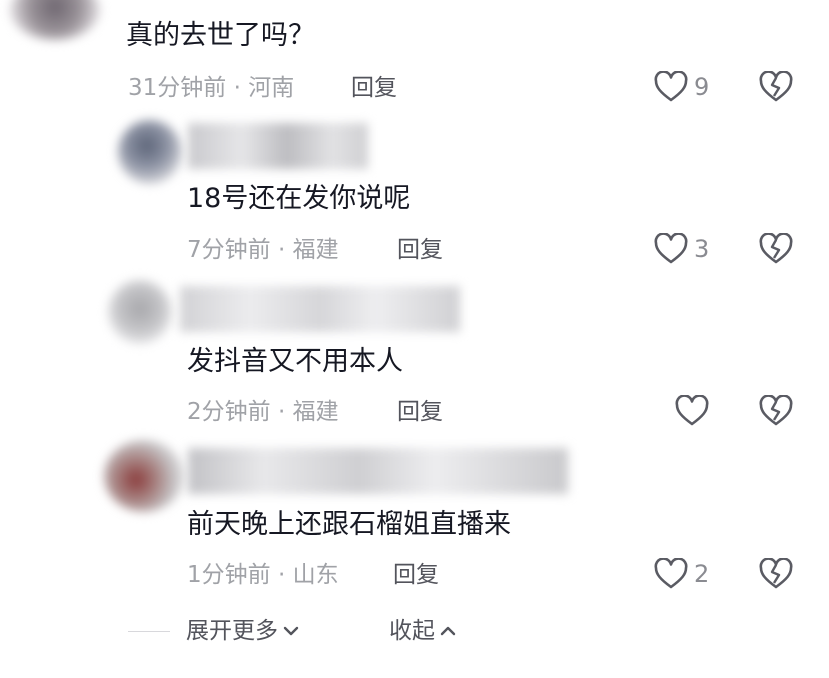 Image resolution: width=829 pixels, height=678 pixels. I want to click on expand-more-button: 展开更多, so click(243, 631).